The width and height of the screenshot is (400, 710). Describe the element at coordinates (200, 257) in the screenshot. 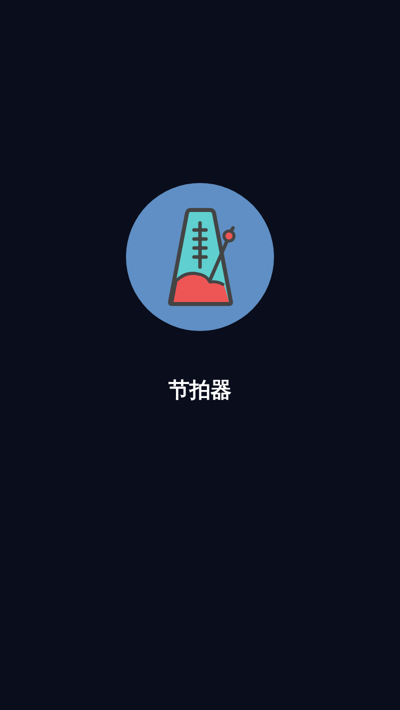

I see `metronome-icon` at that location.